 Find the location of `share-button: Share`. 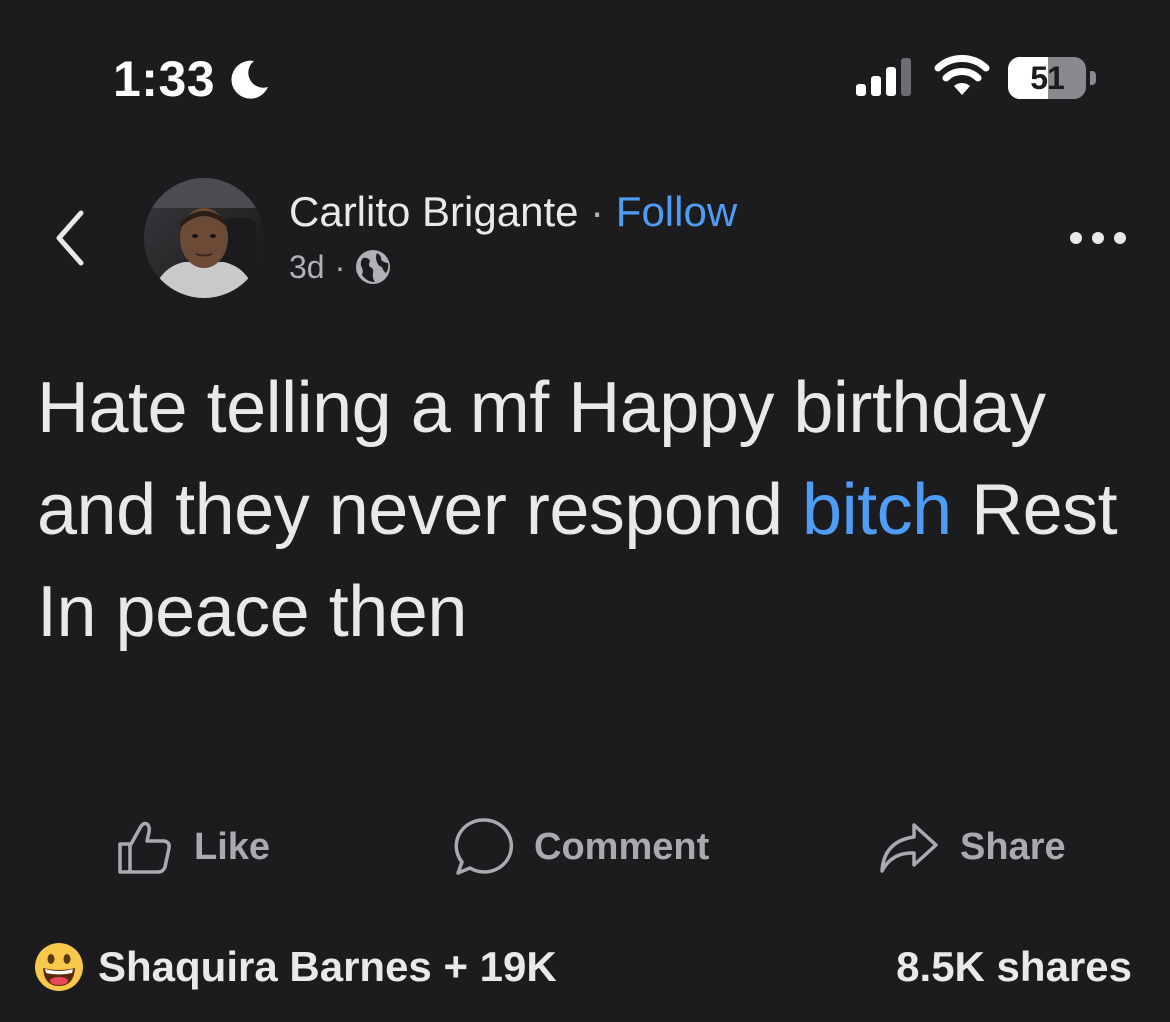

share-button: Share is located at coordinates (972, 847).